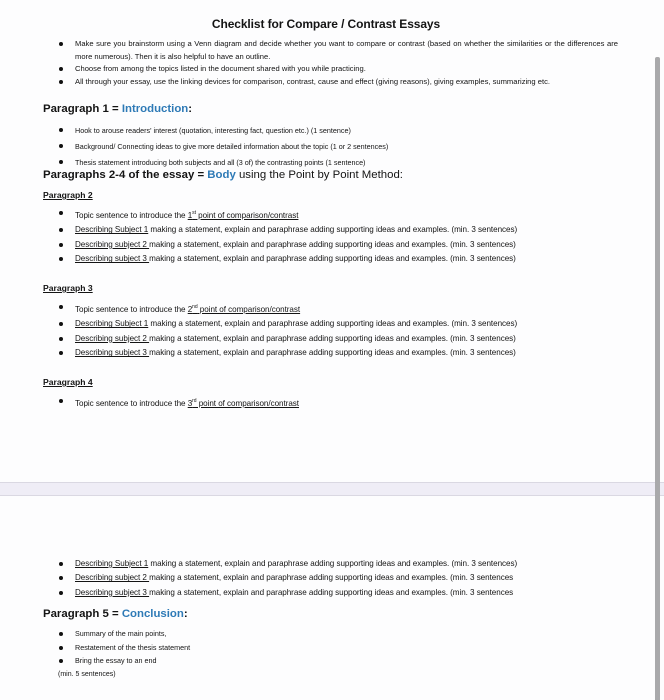  Describe the element at coordinates (68, 288) in the screenshot. I see `paragraph3-label: Paragraph 3` at that location.